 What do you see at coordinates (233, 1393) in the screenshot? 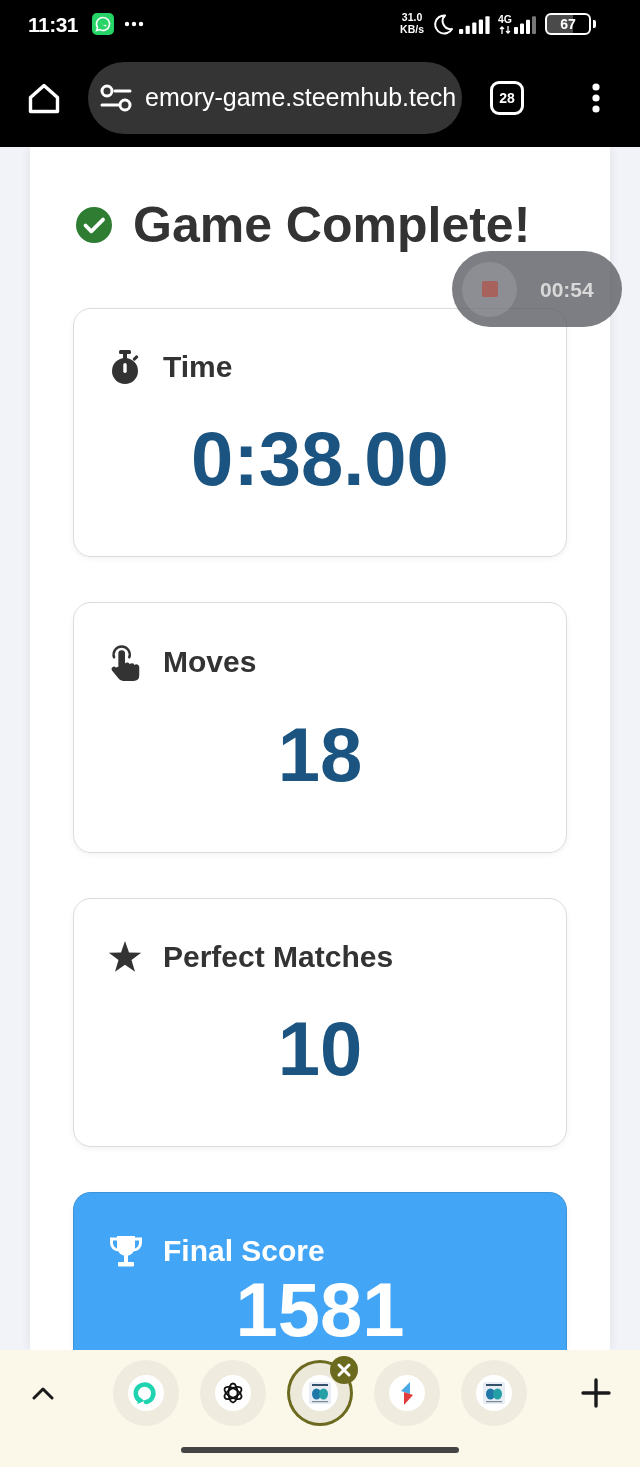
I see `atom-icon` at bounding box center [233, 1393].